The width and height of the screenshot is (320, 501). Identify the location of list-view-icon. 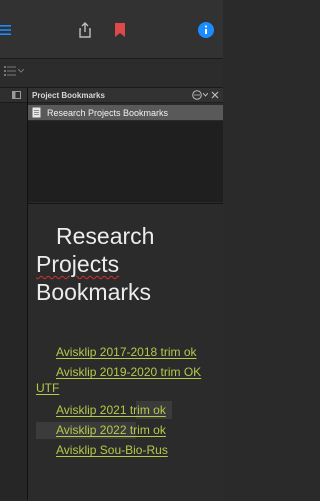
(14, 71).